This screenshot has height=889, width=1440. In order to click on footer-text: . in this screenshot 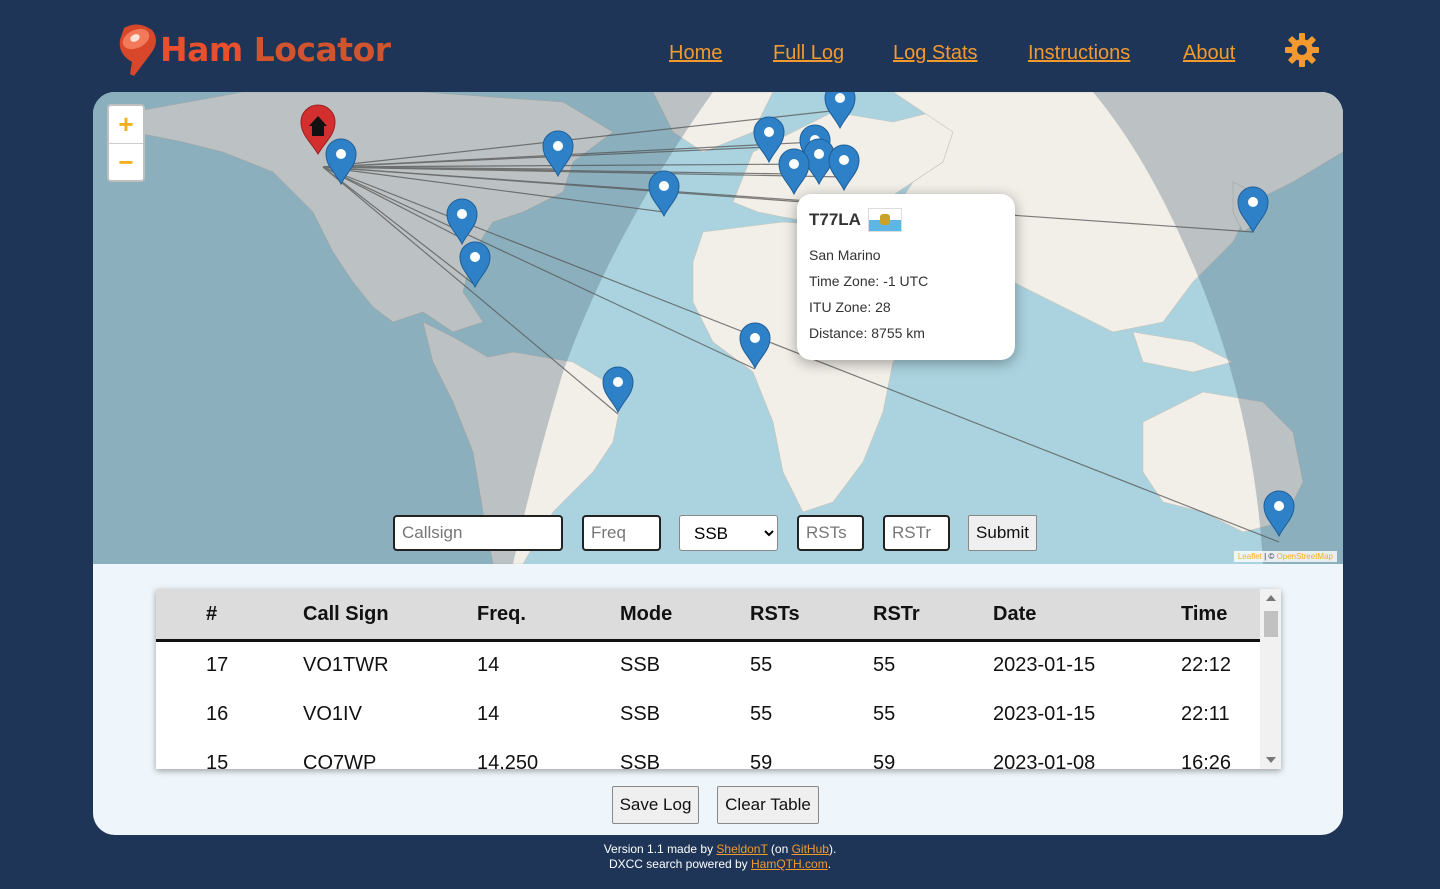, I will do `click(829, 864)`.